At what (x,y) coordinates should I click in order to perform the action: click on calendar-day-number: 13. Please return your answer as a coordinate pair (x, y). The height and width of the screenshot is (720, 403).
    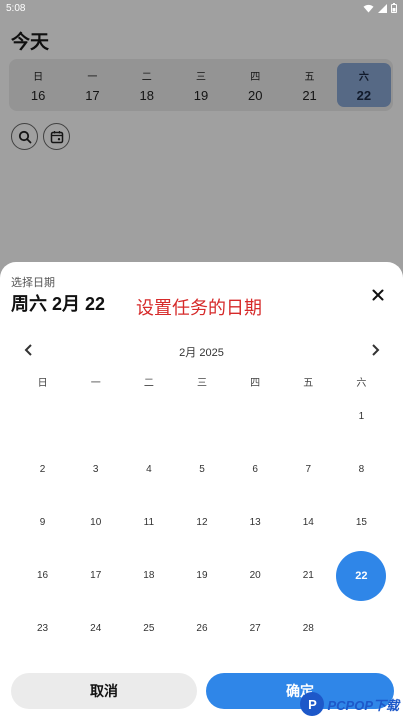
    Looking at the image, I should click on (255, 522).